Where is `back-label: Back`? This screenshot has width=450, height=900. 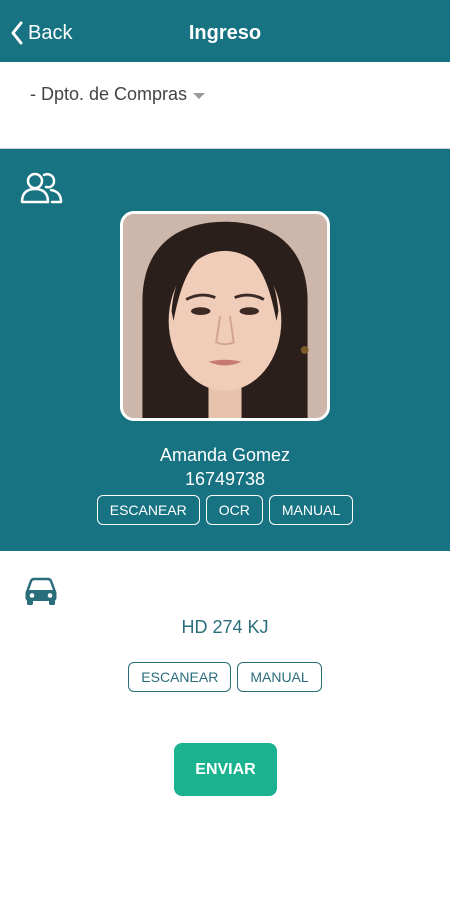 back-label: Back is located at coordinates (50, 32).